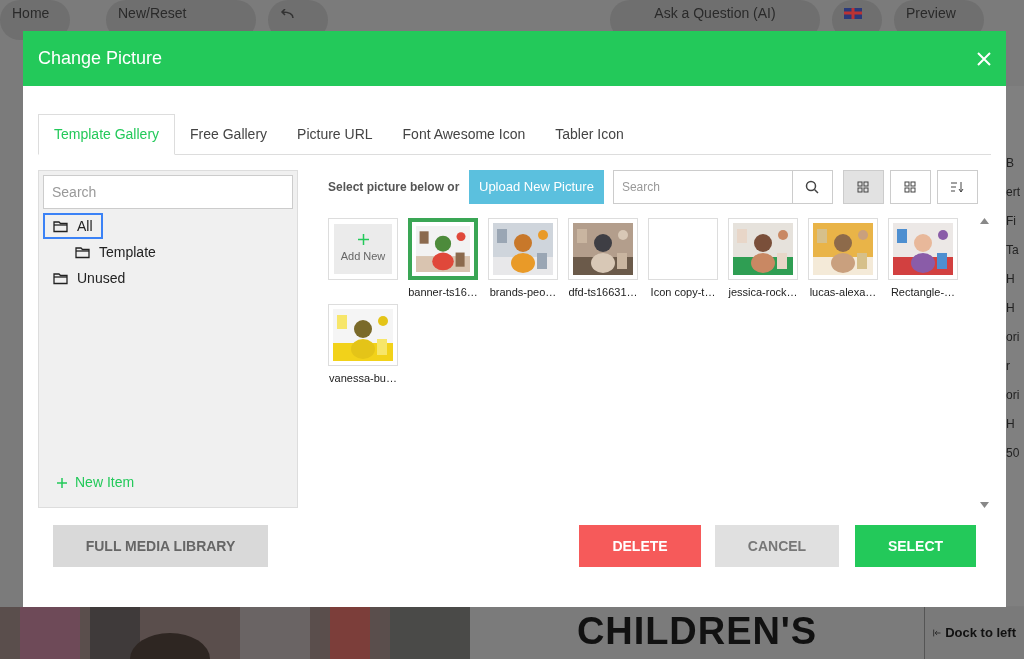 The height and width of the screenshot is (659, 1024). What do you see at coordinates (107, 134) in the screenshot?
I see `tab: Template Gallery` at bounding box center [107, 134].